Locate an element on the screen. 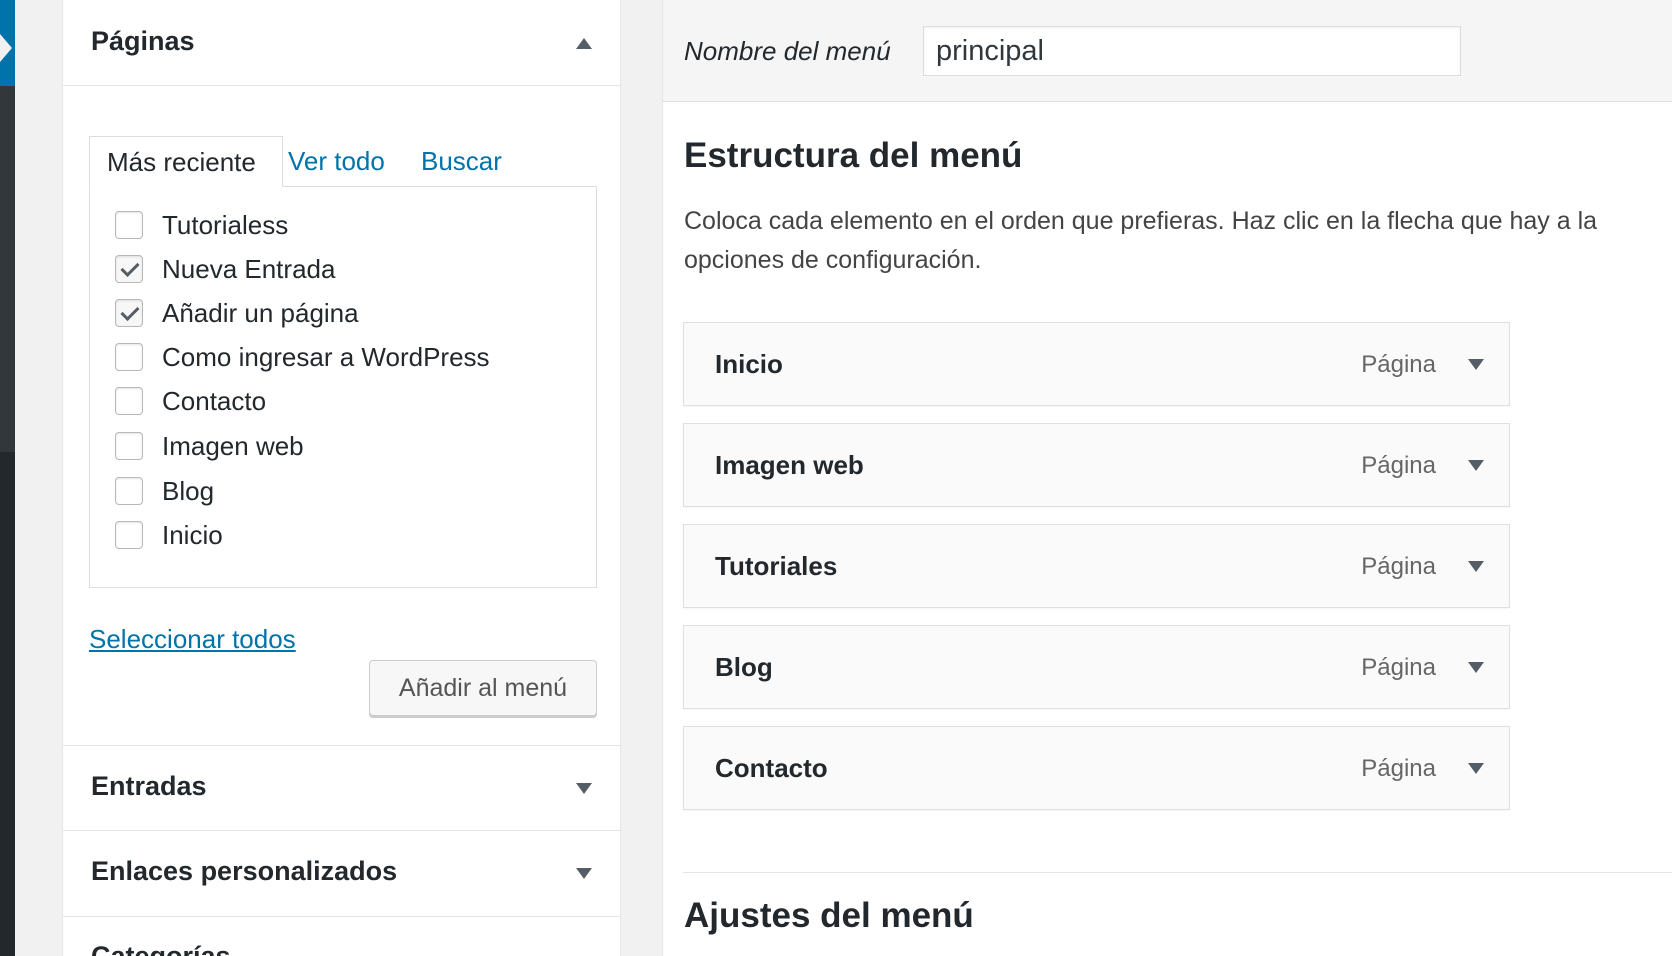  accordion-categorias-title: Categorías is located at coordinates (161, 948).